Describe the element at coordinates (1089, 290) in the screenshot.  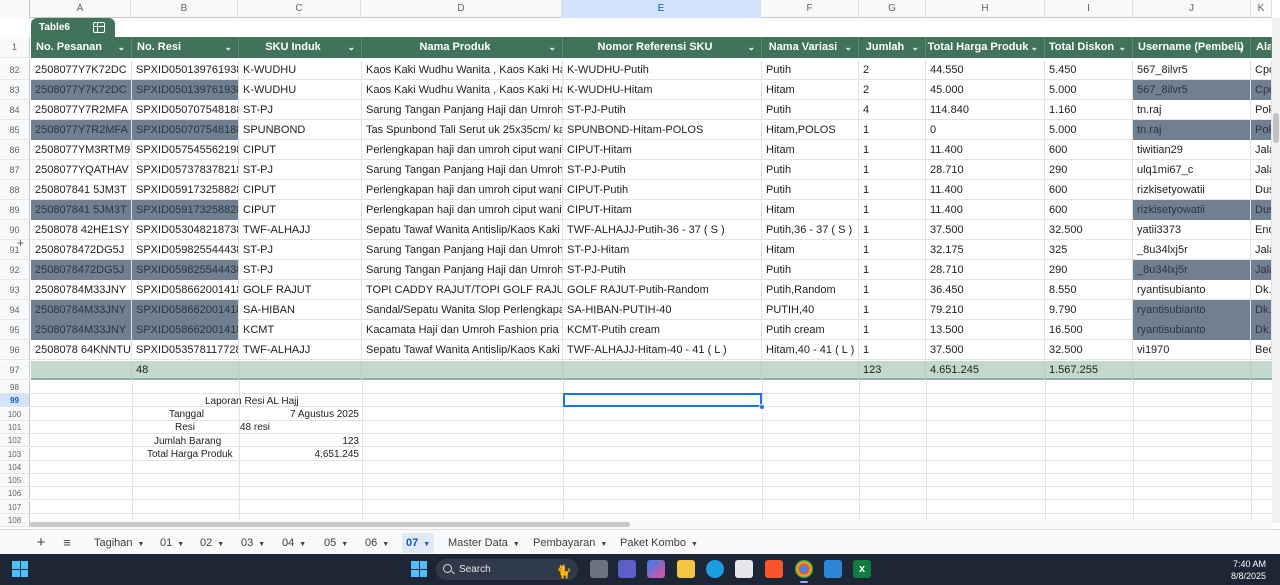
I see `table-cell: 8.550` at that location.